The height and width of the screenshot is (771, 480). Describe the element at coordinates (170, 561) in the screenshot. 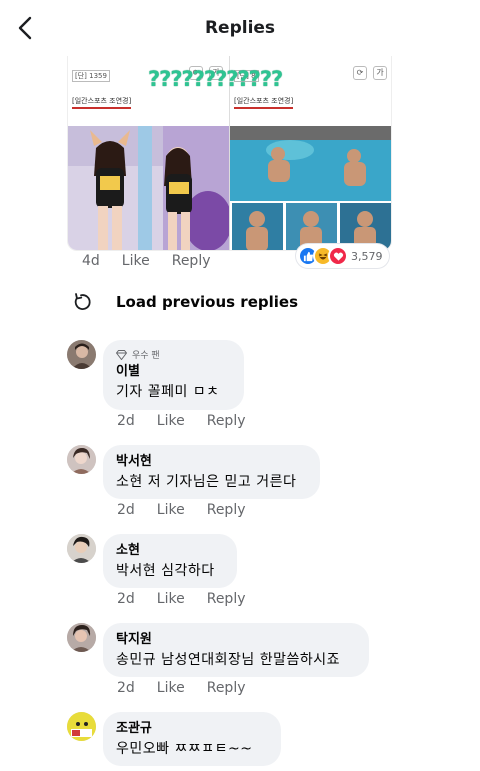

I see `comment-bubble: 소현 박서현 심각하다` at that location.